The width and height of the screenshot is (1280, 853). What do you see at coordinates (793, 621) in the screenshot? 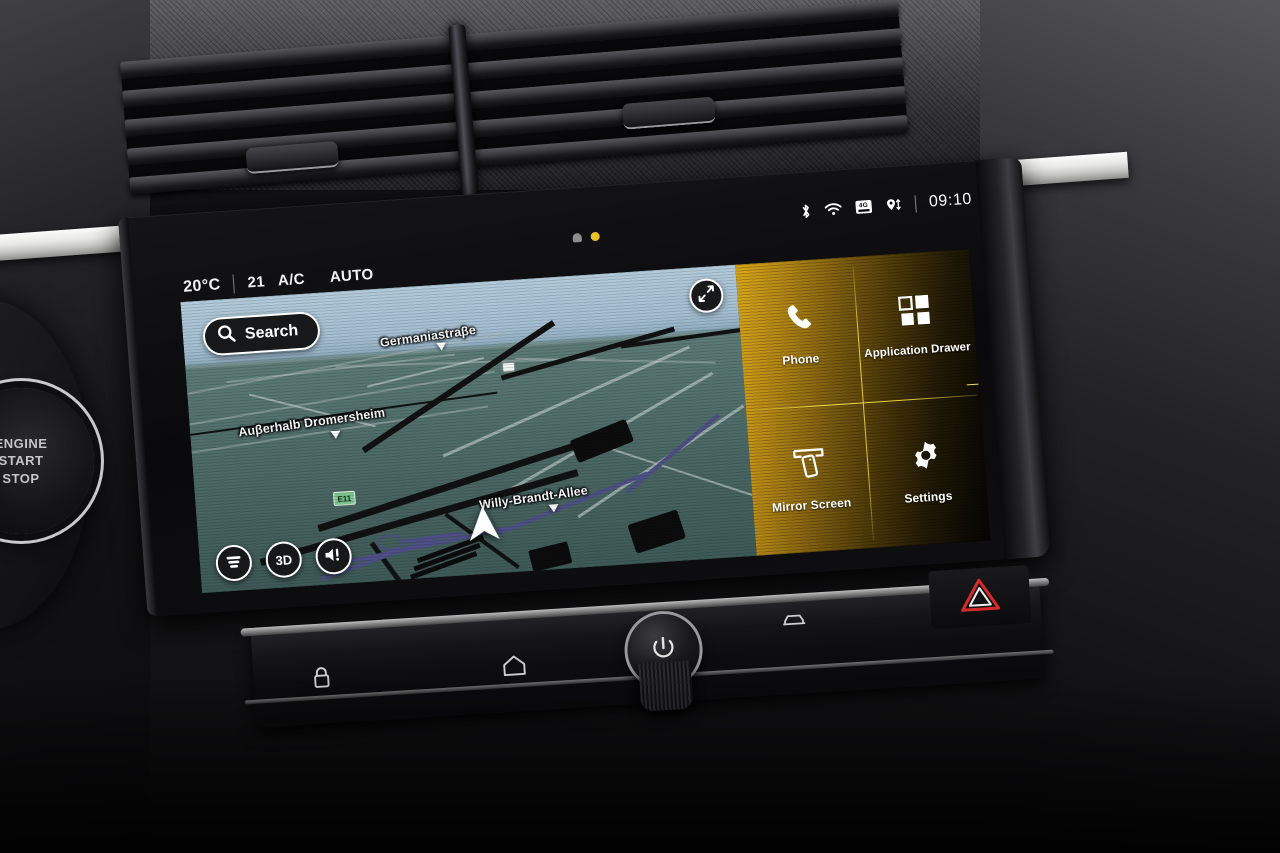
I see `car-button` at bounding box center [793, 621].